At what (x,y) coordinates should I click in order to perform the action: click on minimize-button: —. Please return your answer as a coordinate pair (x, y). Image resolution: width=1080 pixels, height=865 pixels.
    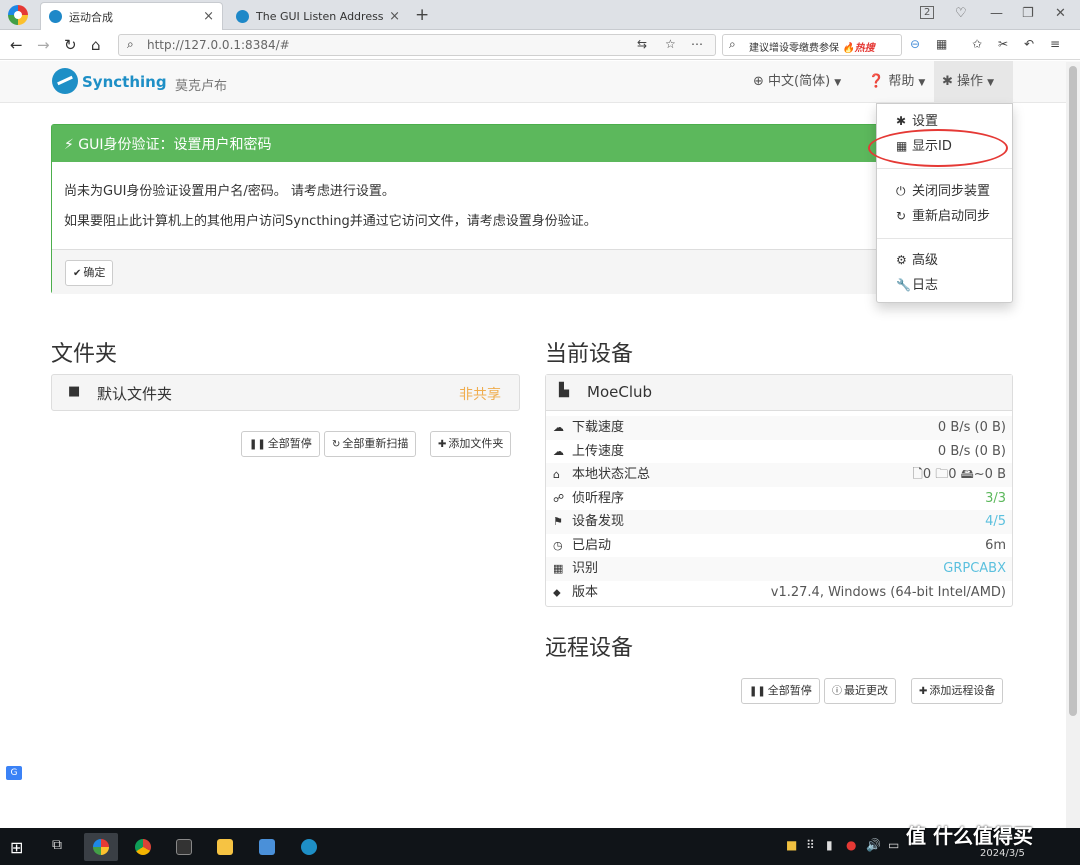
    Looking at the image, I should click on (996, 13).